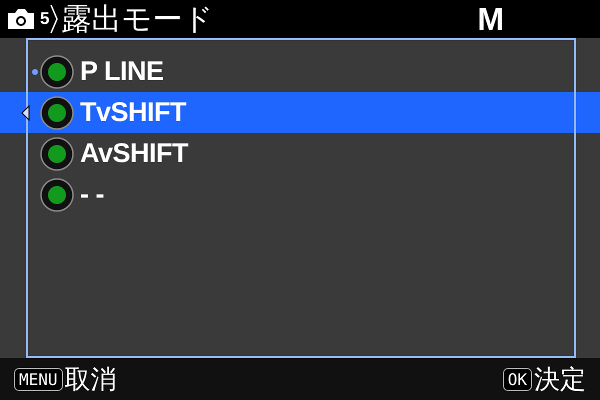  I want to click on left-arrow-icon, so click(25, 112).